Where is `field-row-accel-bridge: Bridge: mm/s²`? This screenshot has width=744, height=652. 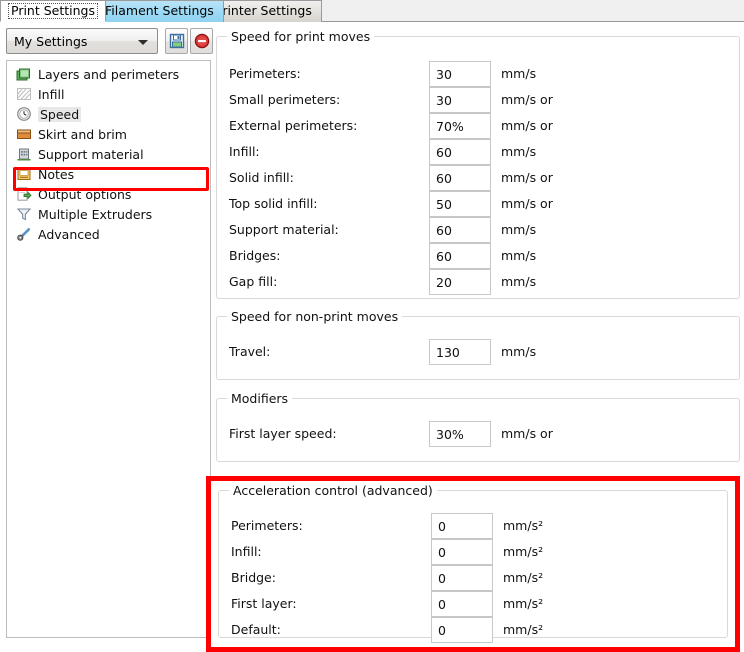
field-row-accel-bridge: Bridge: mm/s² is located at coordinates (473, 578).